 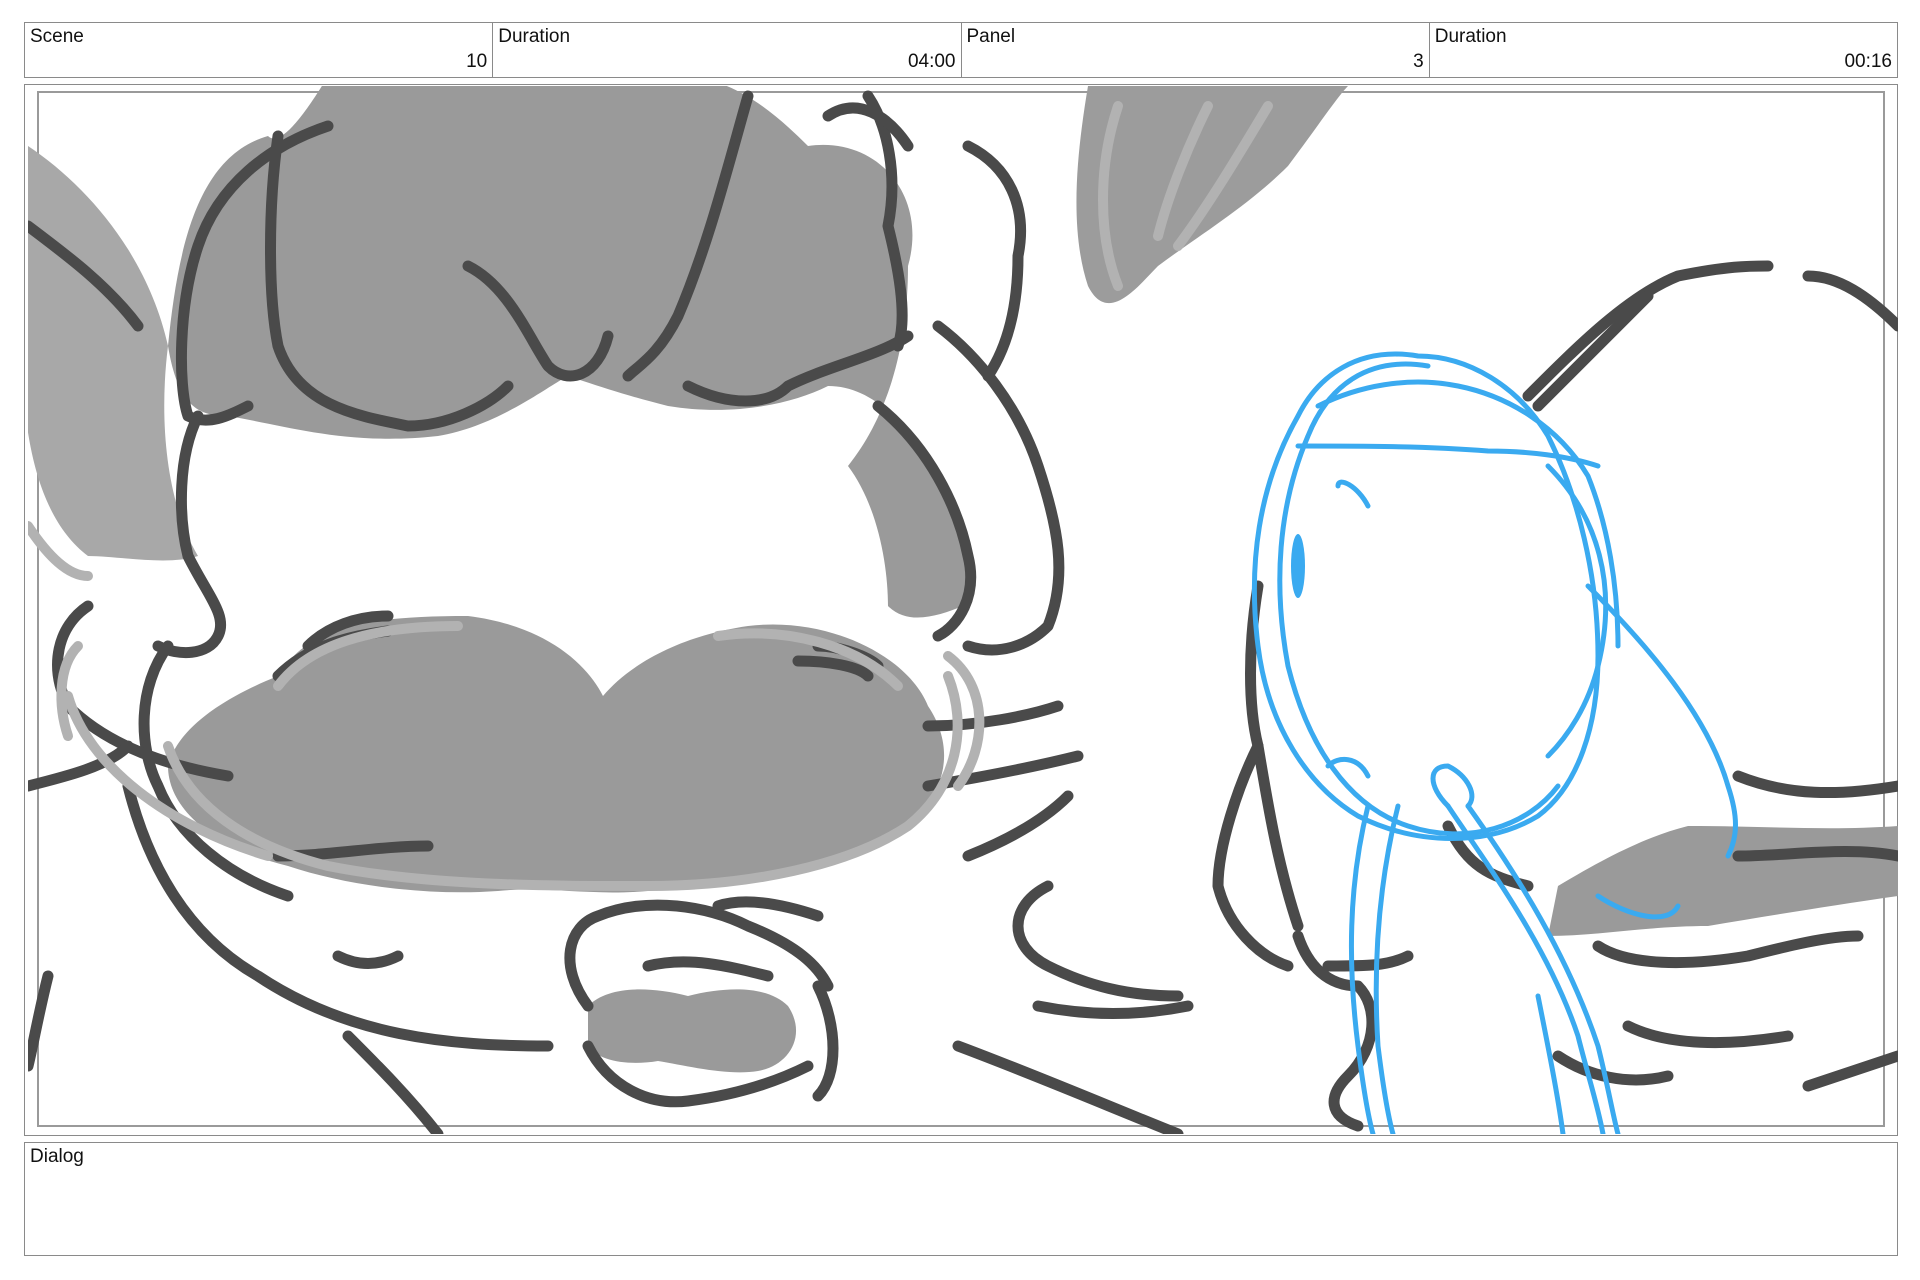 I want to click on dialog-box: Dialog, so click(x=961, y=1199).